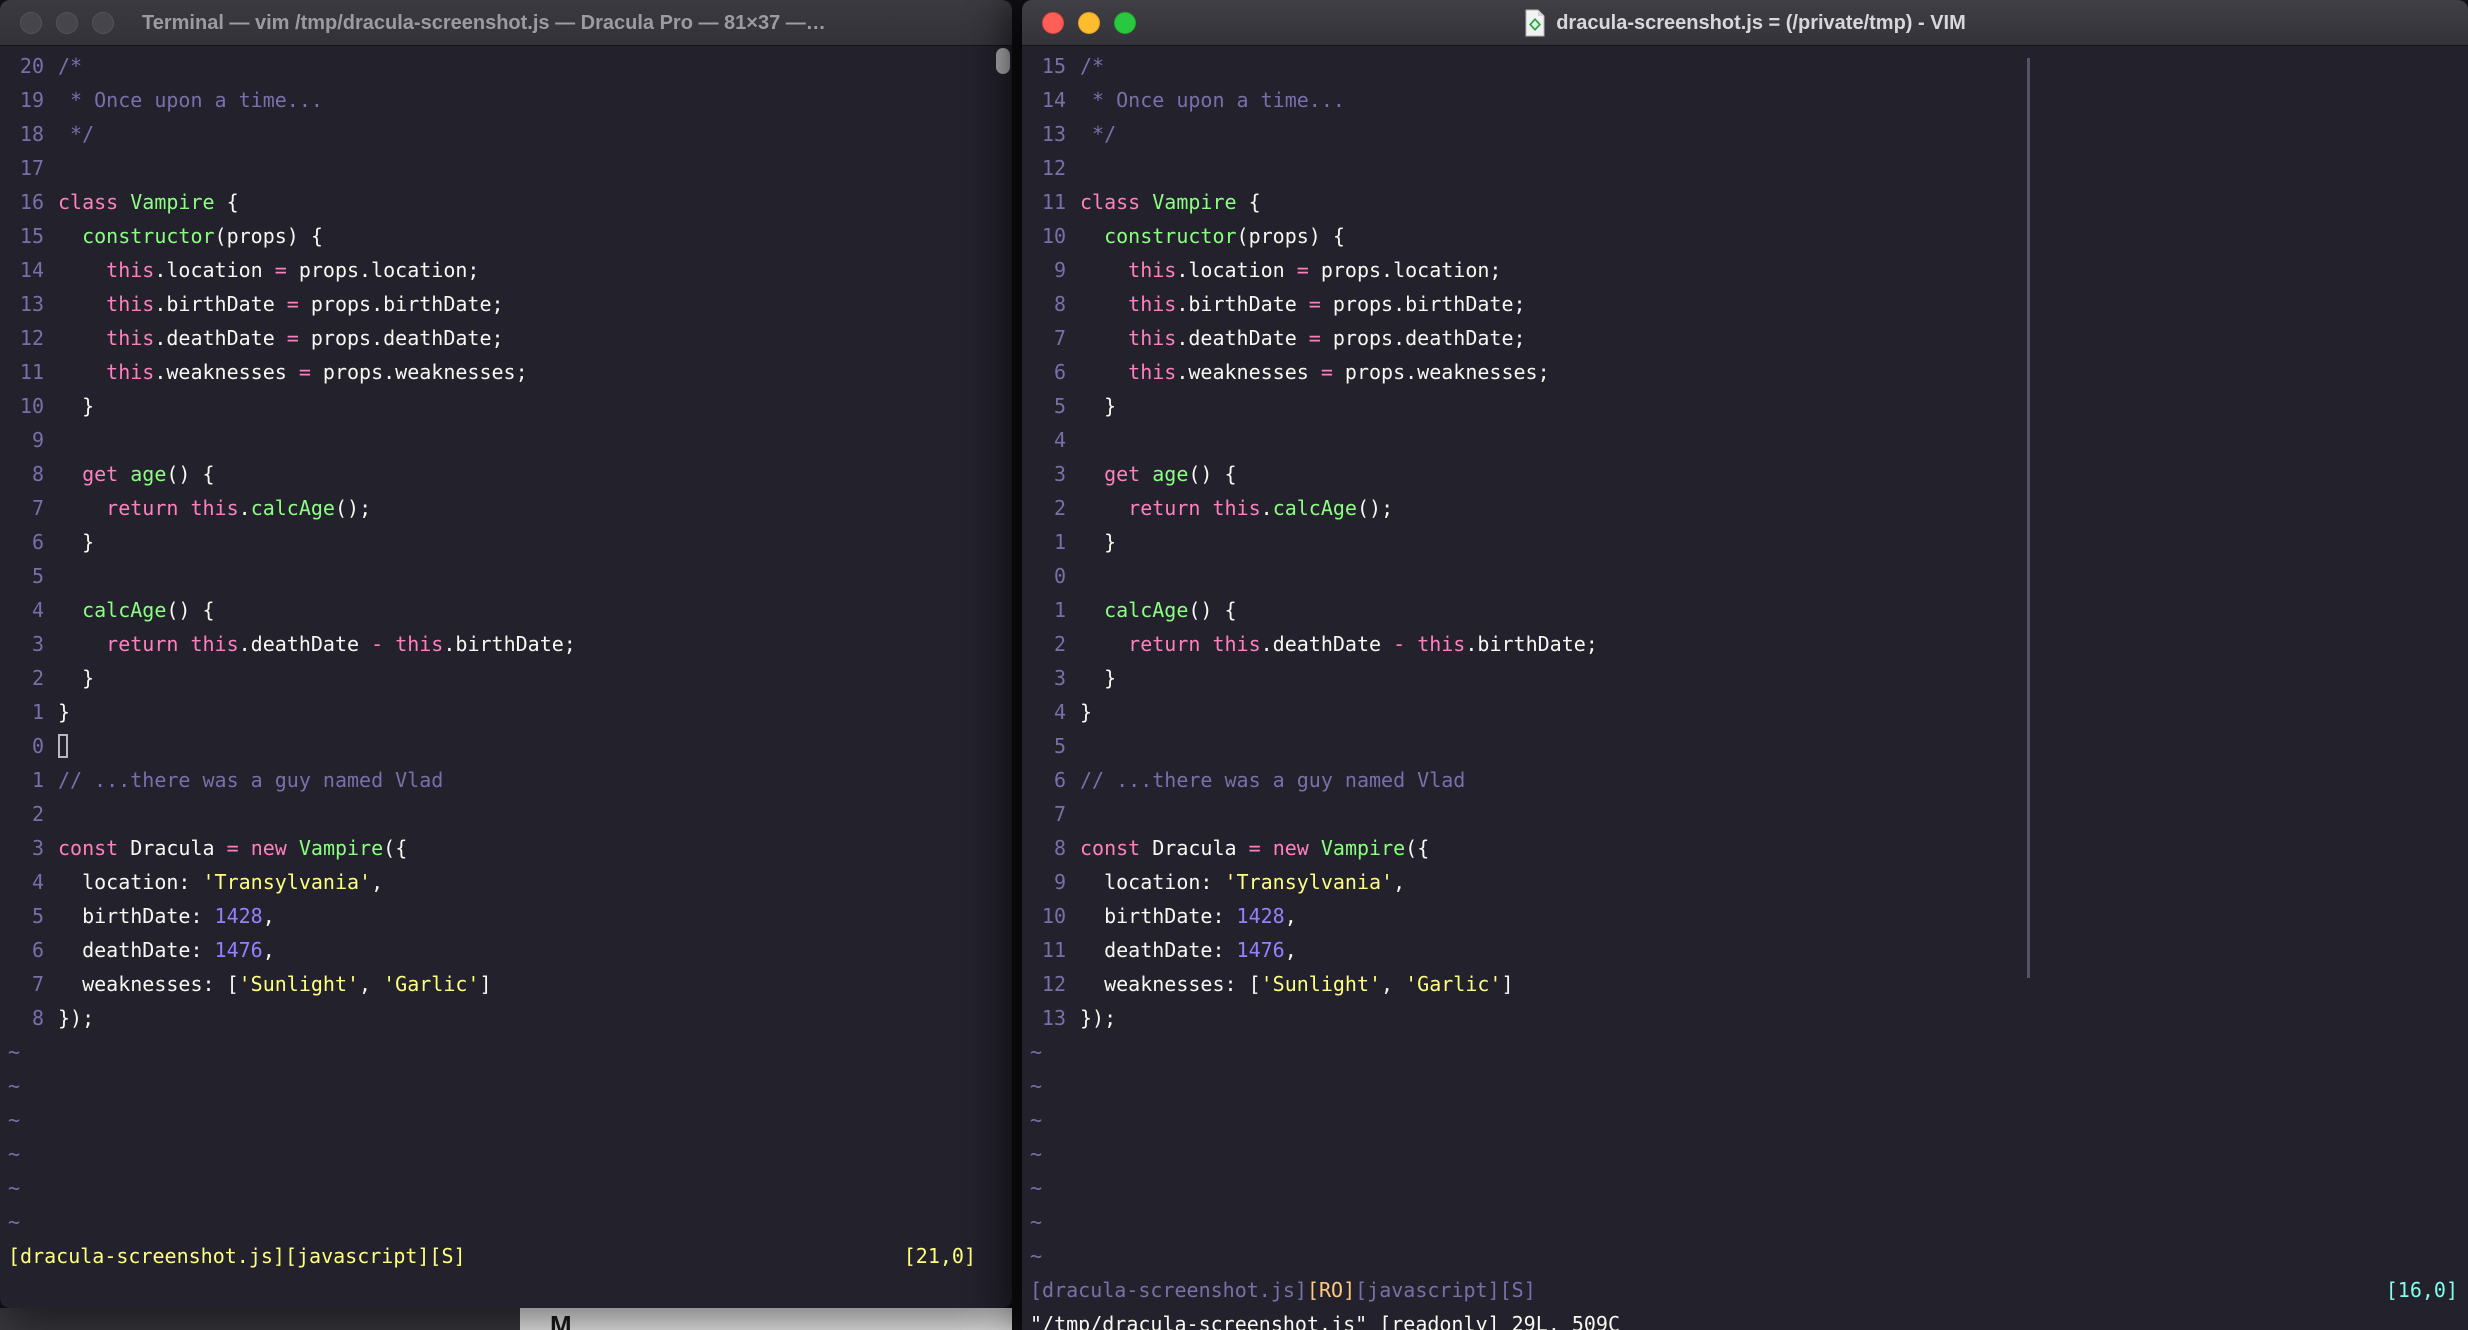  I want to click on code-line: 3 }, so click(1745, 678).